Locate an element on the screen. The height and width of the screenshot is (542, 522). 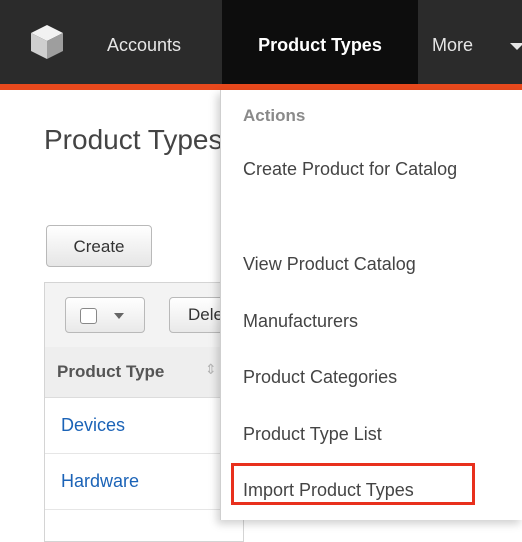
select-all-dropdown is located at coordinates (105, 315).